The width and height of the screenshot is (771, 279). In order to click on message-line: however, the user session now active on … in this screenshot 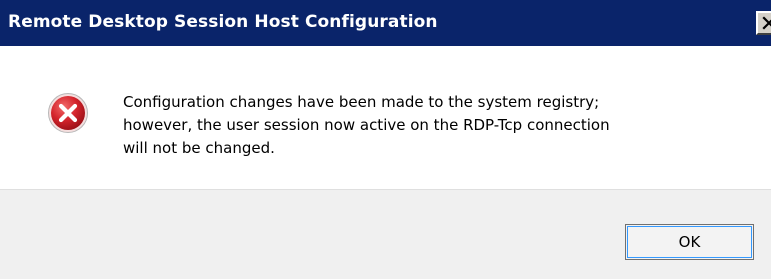, I will do `click(366, 125)`.